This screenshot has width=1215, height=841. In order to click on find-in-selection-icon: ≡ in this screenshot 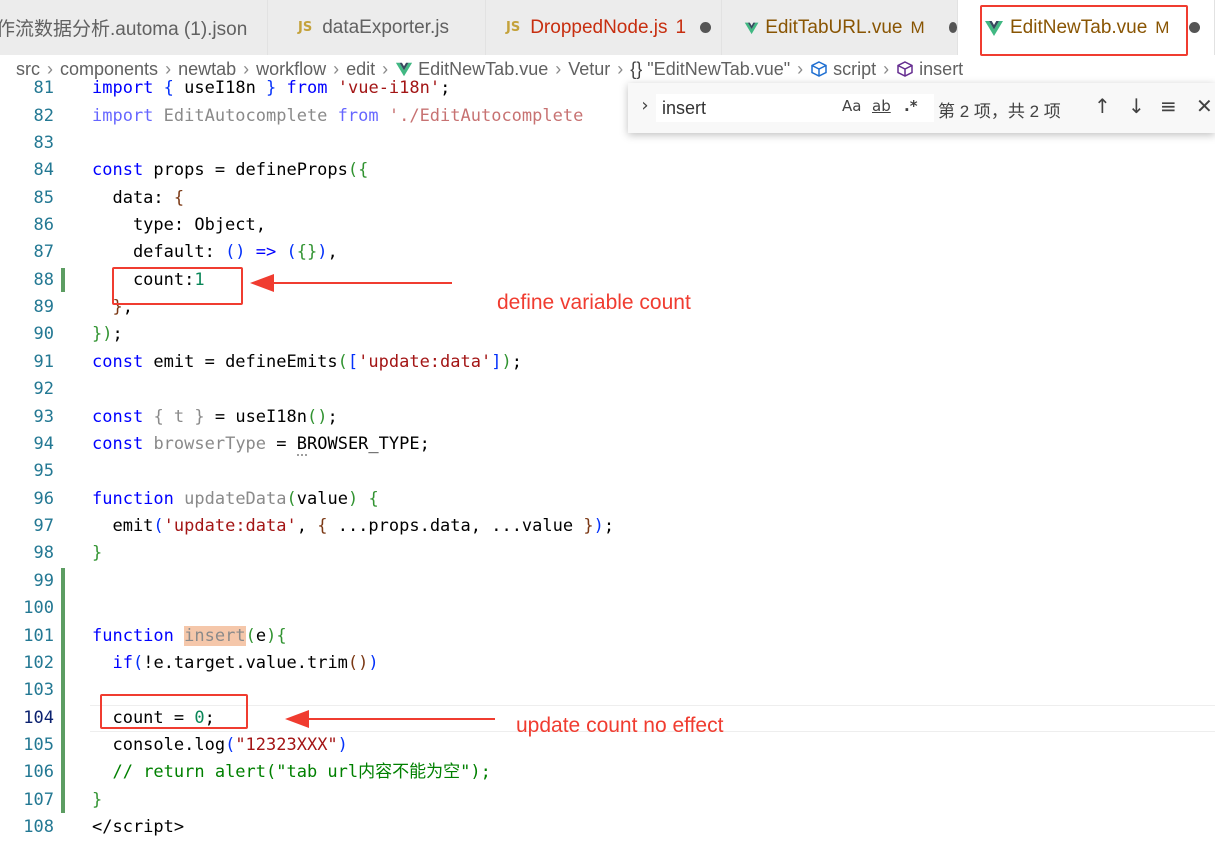, I will do `click(1168, 106)`.